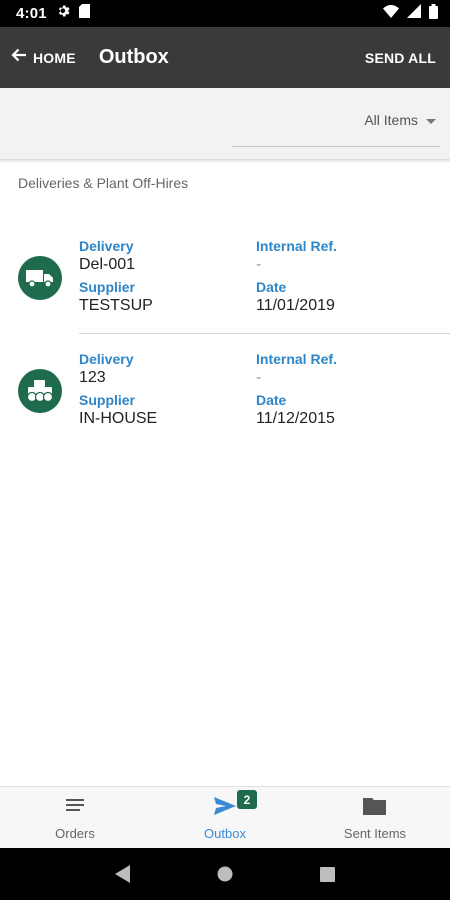 The width and height of the screenshot is (450, 900). Describe the element at coordinates (118, 418) in the screenshot. I see `supplier-value: IN-HOUSE` at that location.